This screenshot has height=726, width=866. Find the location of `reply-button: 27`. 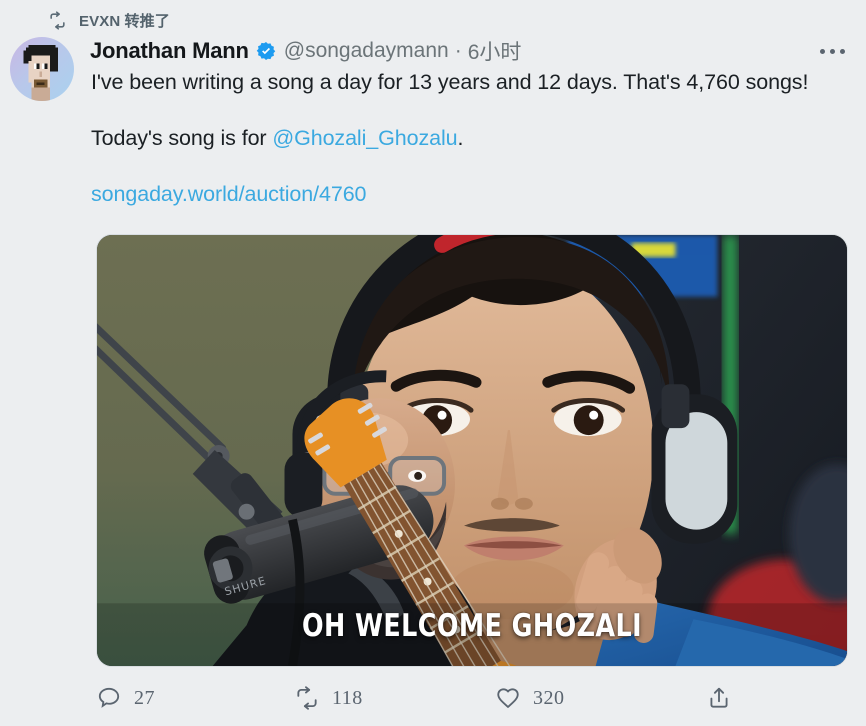

reply-button: 27 is located at coordinates (125, 698).